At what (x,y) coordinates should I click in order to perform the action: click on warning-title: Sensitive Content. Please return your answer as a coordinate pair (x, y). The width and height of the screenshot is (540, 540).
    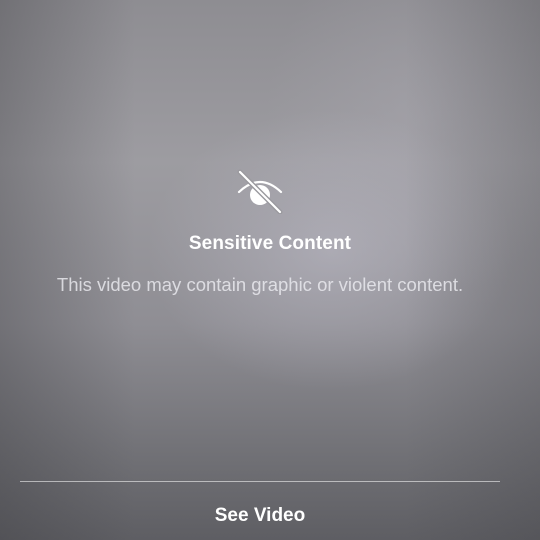
    Looking at the image, I should click on (270, 243).